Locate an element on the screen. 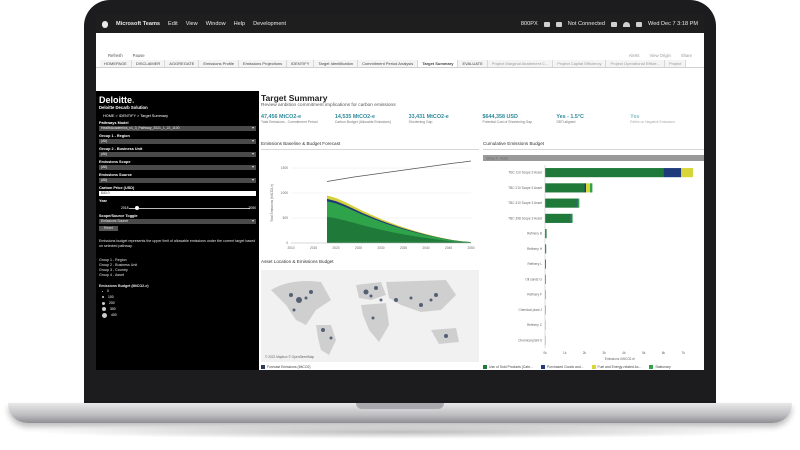  asset-map: © 2022 Mapbox © OpenStreetMap is located at coordinates (370, 316).